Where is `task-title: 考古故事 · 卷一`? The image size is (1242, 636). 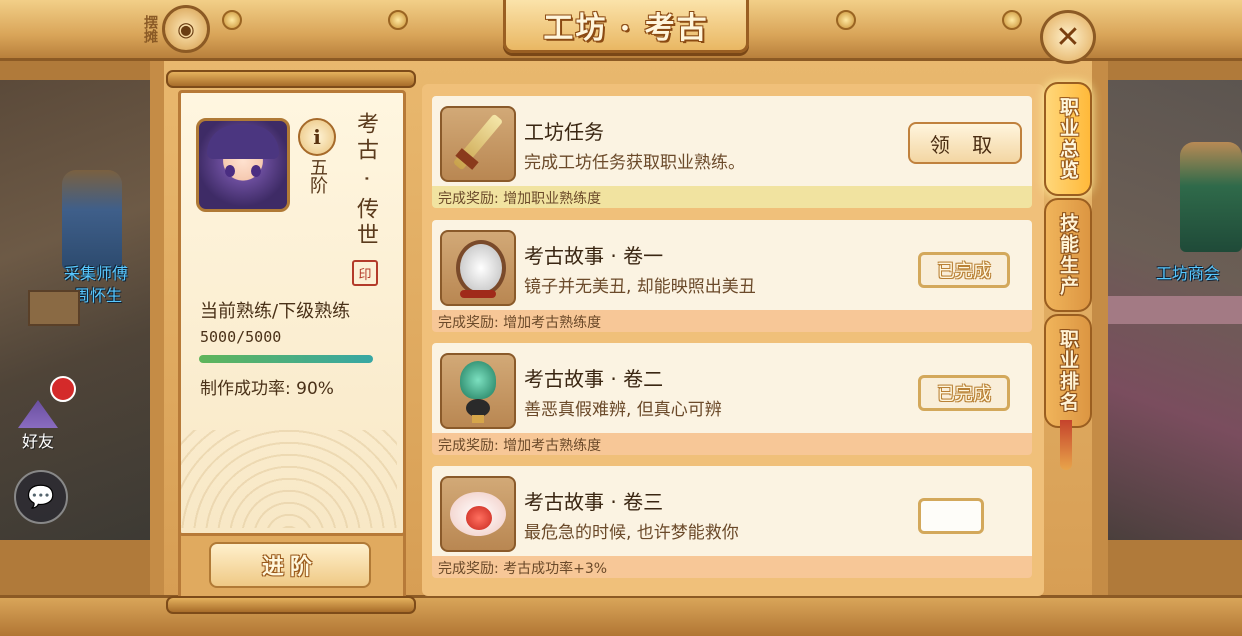 task-title: 考古故事 · 卷一 is located at coordinates (594, 256).